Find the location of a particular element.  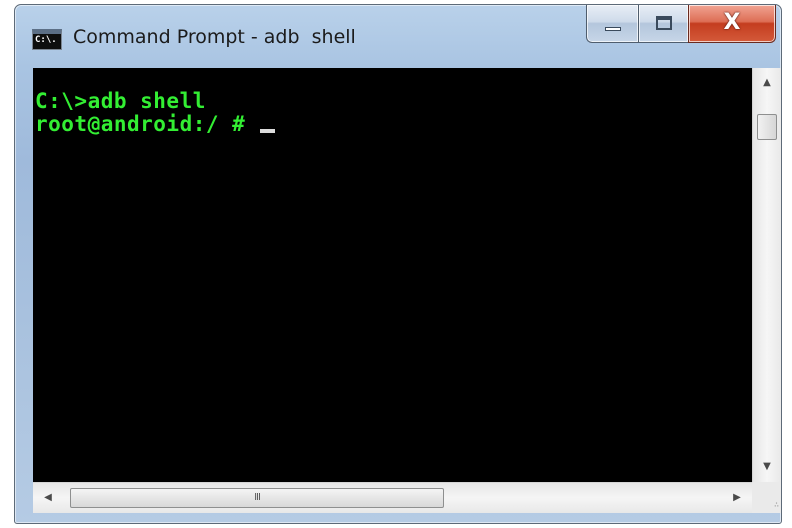

vertical-scrollbar: ▲ ▼ is located at coordinates (766, 275).